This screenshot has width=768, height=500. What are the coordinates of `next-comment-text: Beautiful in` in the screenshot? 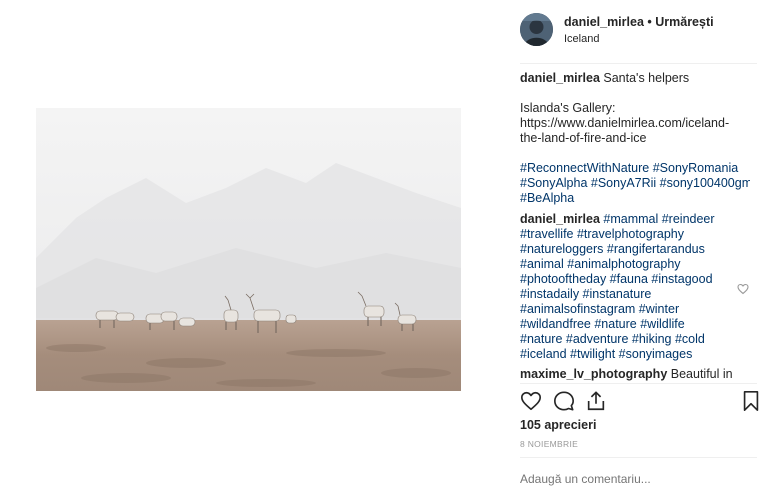 It's located at (701, 374).